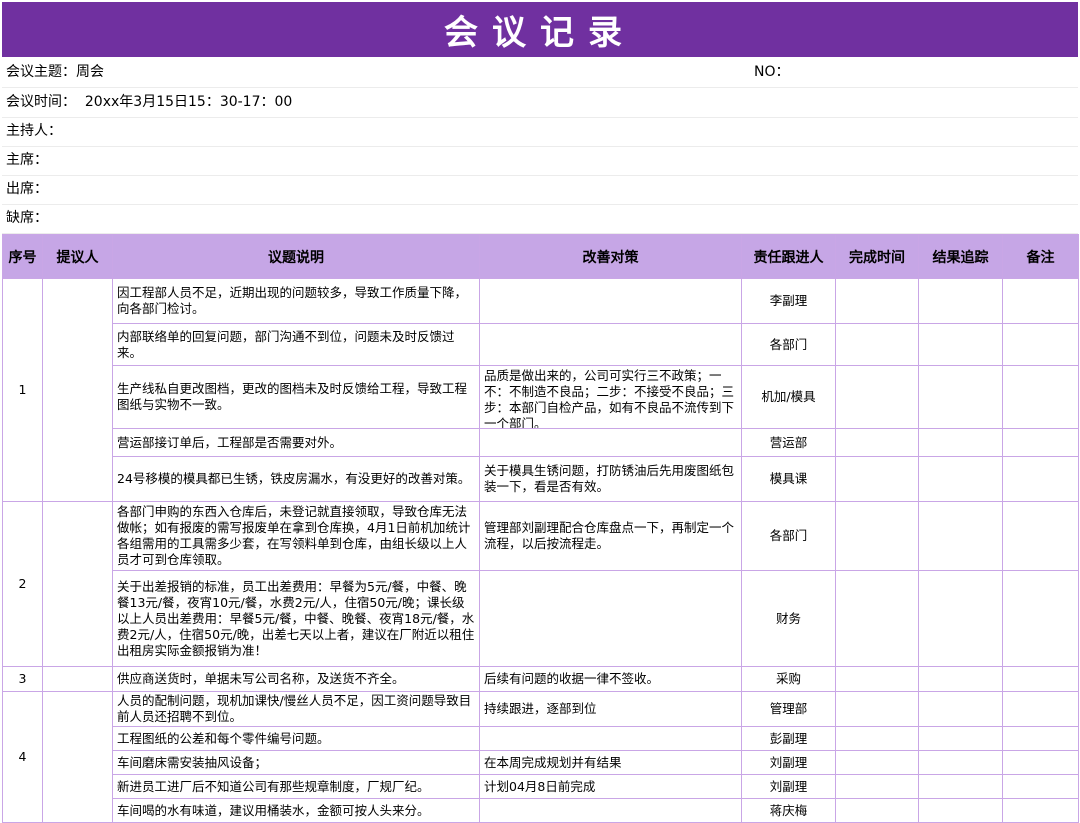 The height and width of the screenshot is (823, 1080). Describe the element at coordinates (296, 679) in the screenshot. I see `issue-cell: 供应商送货时，单据未写公司名称，及送货不齐全。` at that location.